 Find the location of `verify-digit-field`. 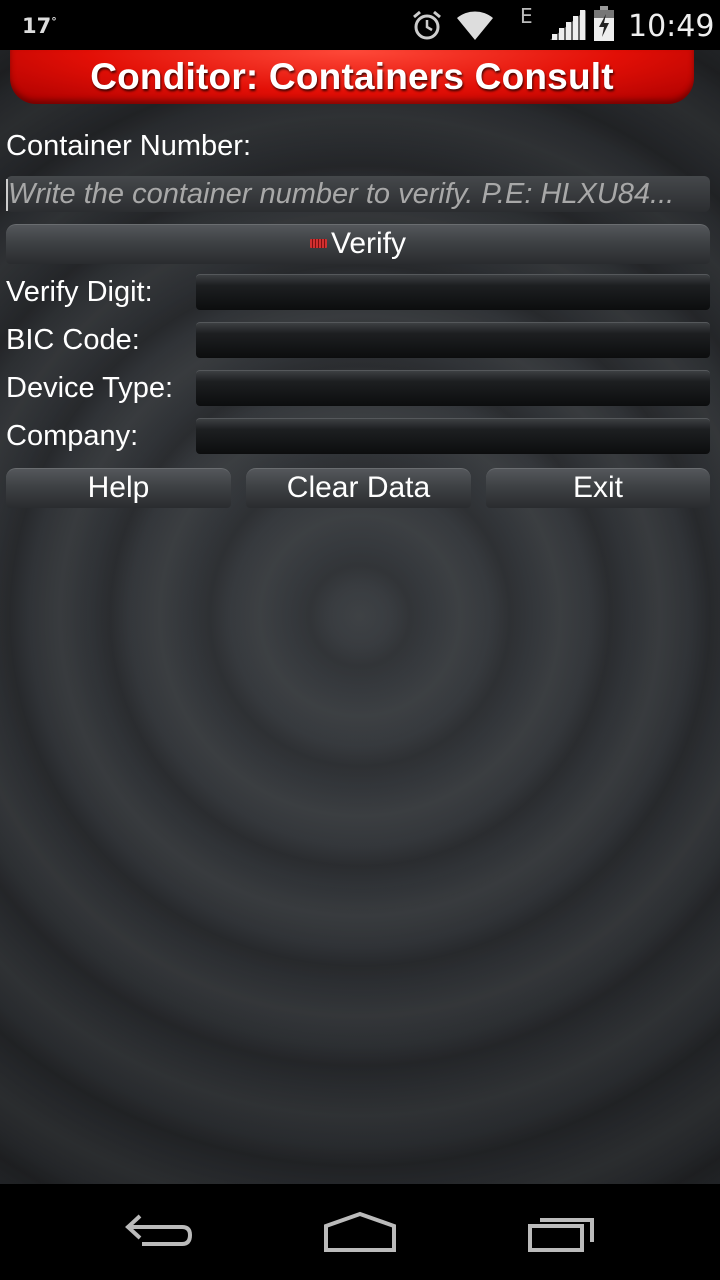

verify-digit-field is located at coordinates (453, 292).